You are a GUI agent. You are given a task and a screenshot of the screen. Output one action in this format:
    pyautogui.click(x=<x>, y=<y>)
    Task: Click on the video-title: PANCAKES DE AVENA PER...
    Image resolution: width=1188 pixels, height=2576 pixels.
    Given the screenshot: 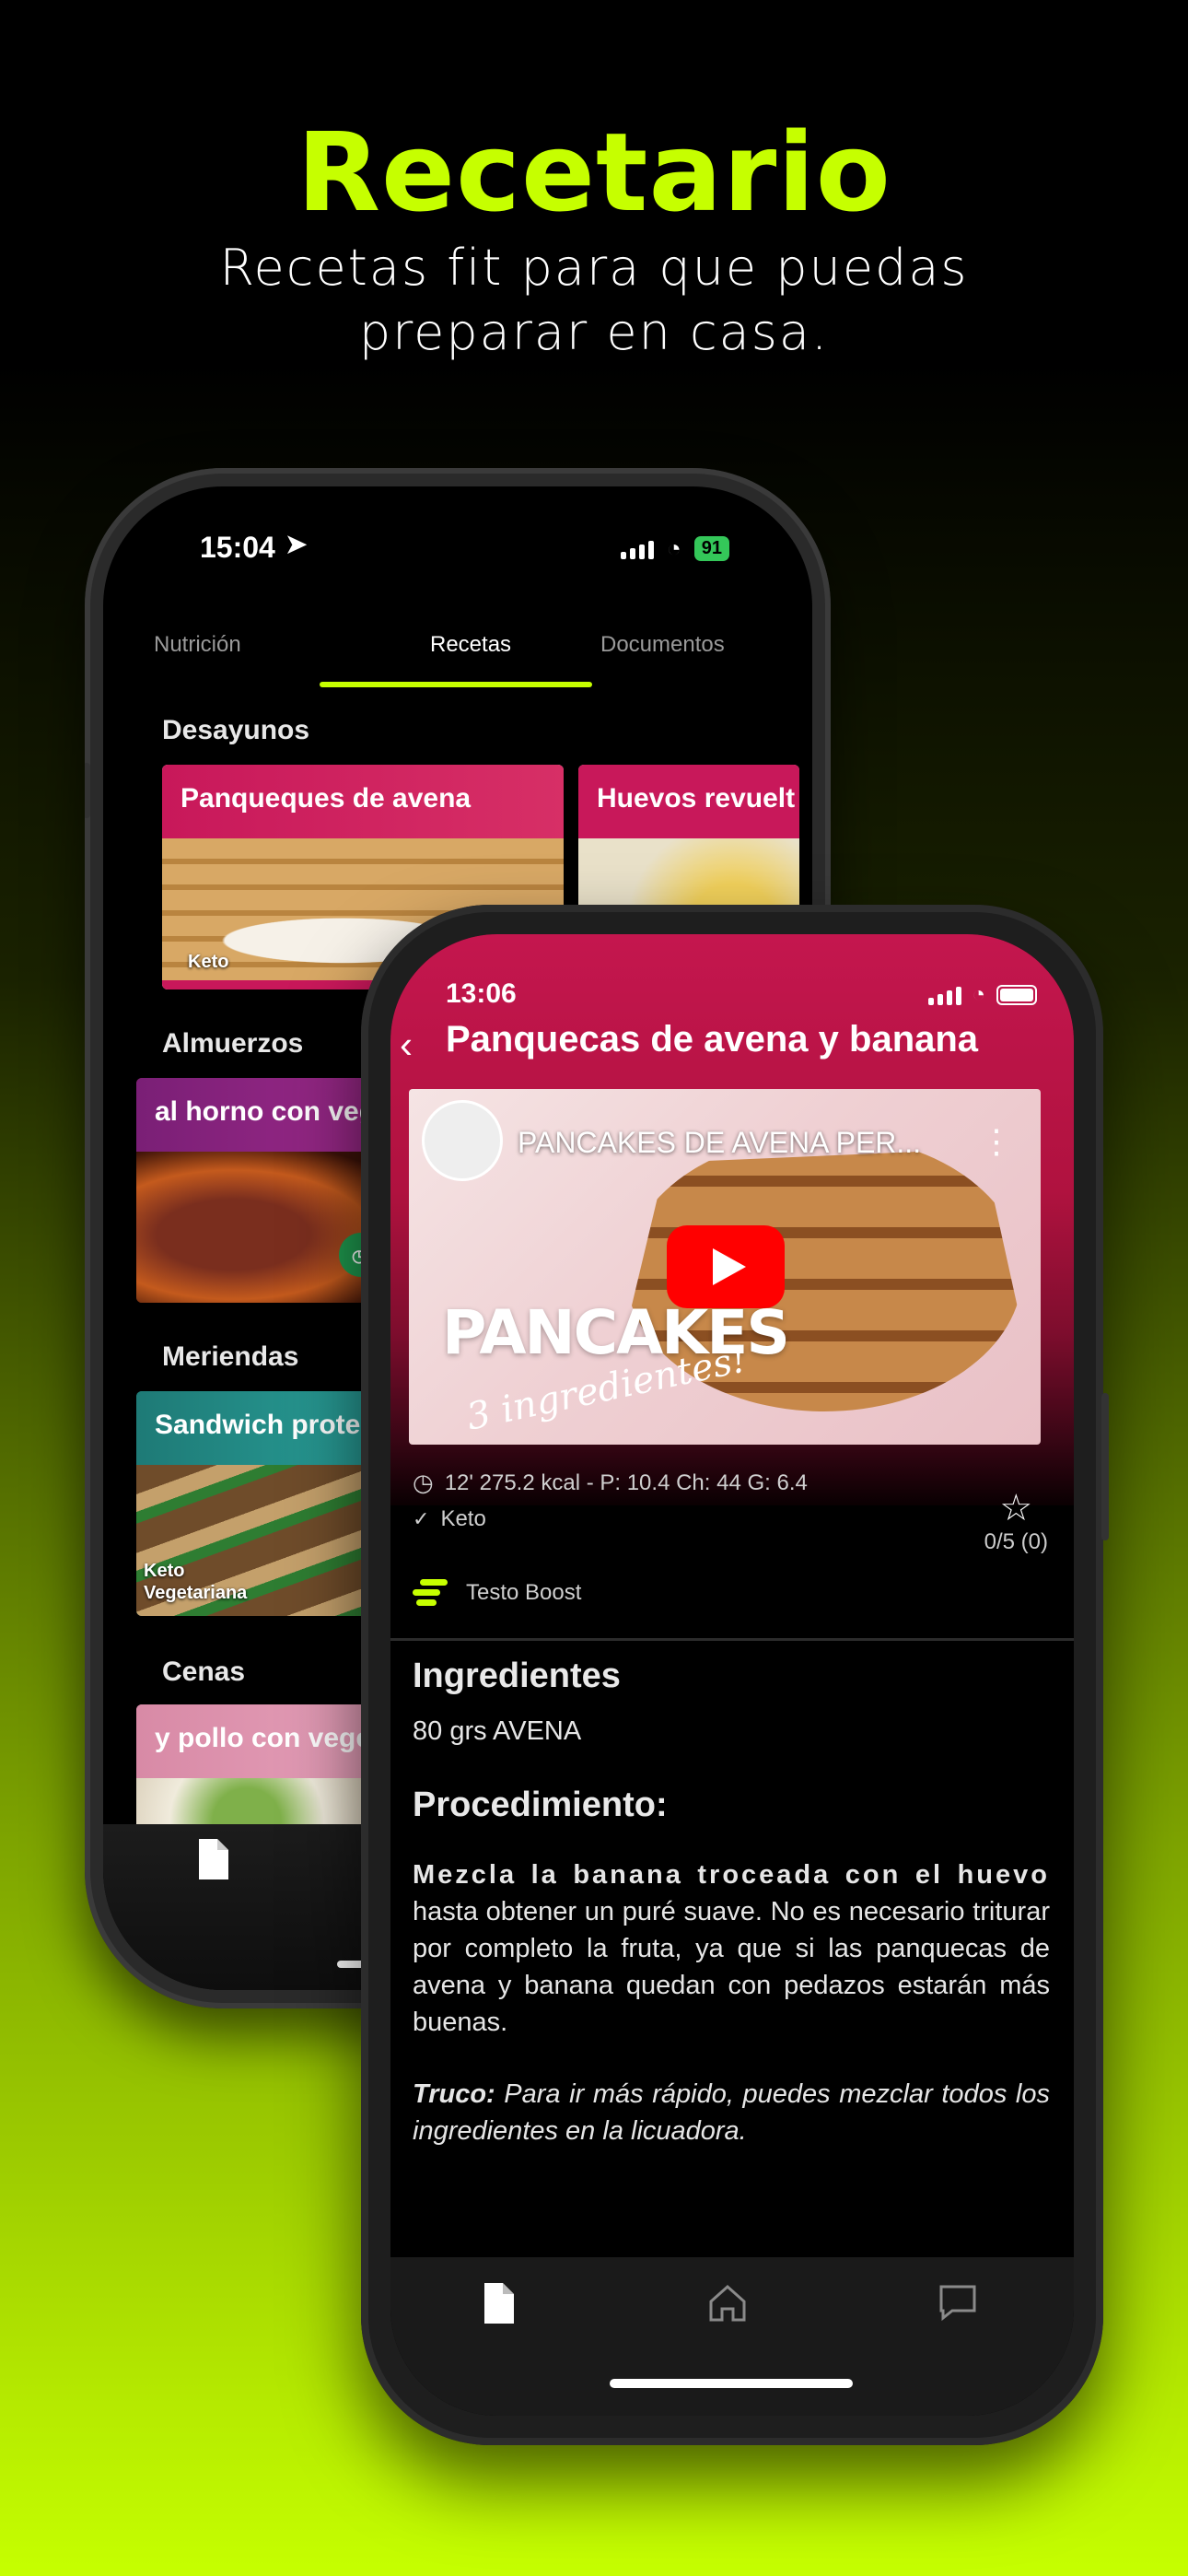 What is the action you would take?
    pyautogui.click(x=720, y=1142)
    